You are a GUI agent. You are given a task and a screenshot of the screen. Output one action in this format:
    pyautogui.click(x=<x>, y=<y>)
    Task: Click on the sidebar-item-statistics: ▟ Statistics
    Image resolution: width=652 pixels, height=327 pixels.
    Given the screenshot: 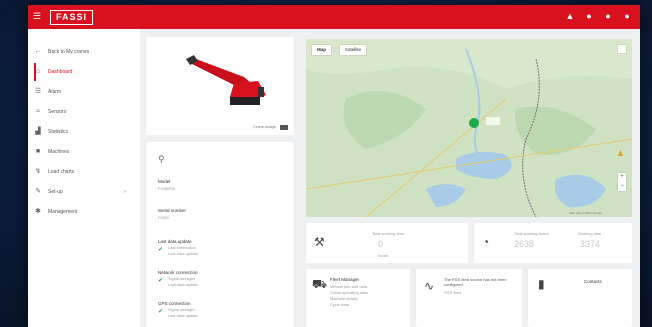 What is the action you would take?
    pyautogui.click(x=84, y=132)
    